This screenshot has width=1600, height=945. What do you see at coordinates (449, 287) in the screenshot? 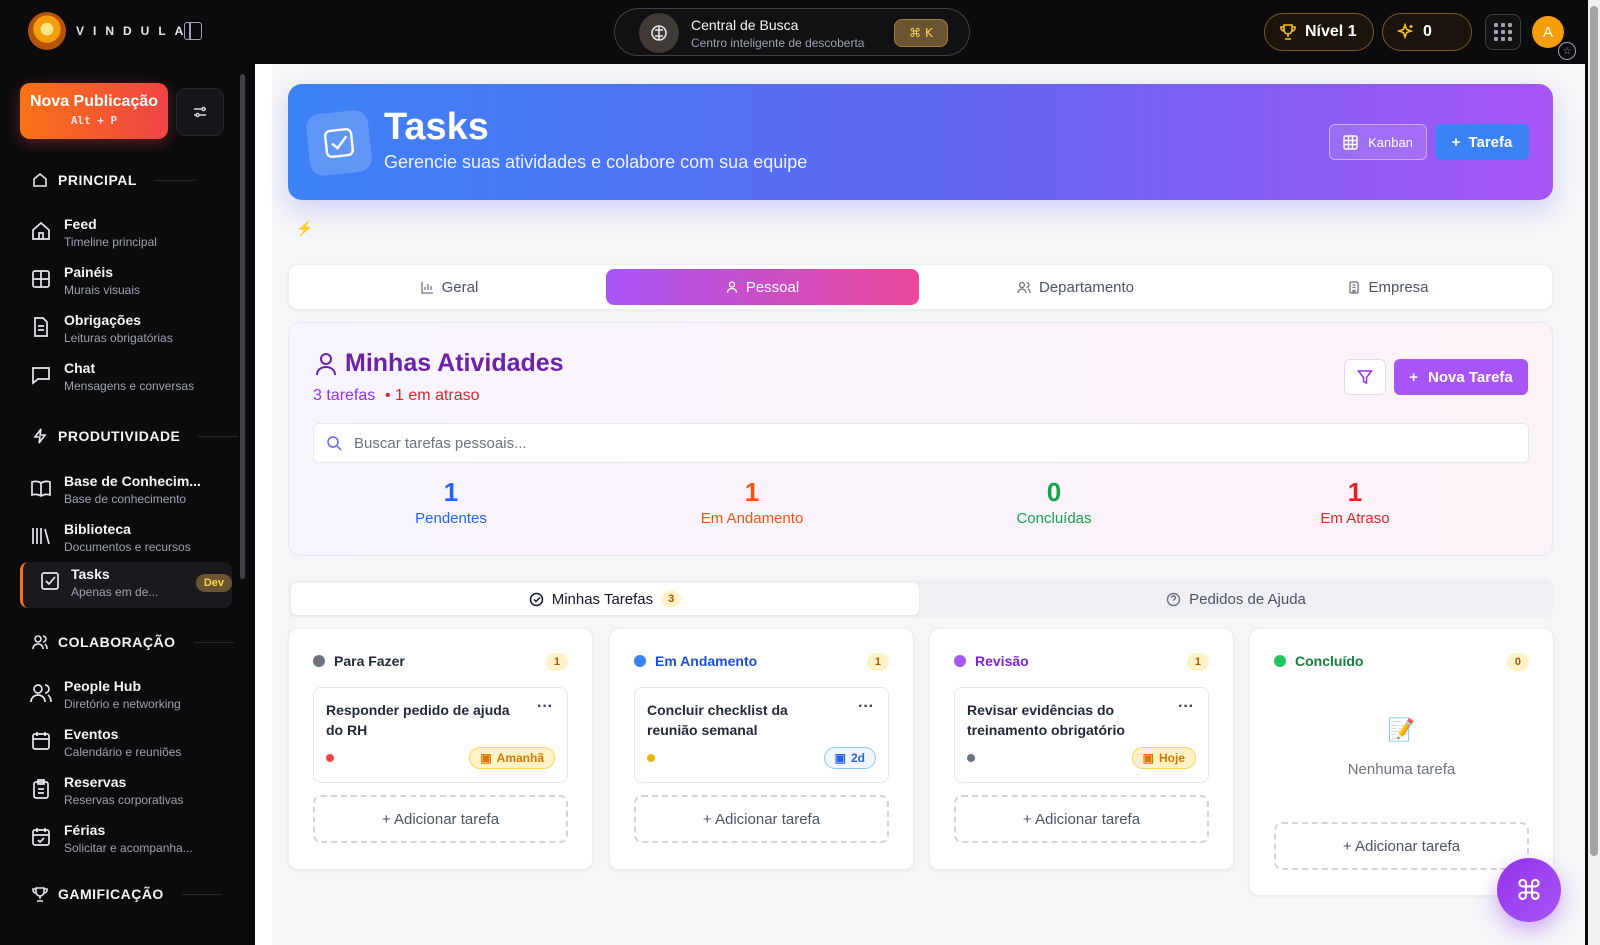
I see `tab-geral: Geral` at bounding box center [449, 287].